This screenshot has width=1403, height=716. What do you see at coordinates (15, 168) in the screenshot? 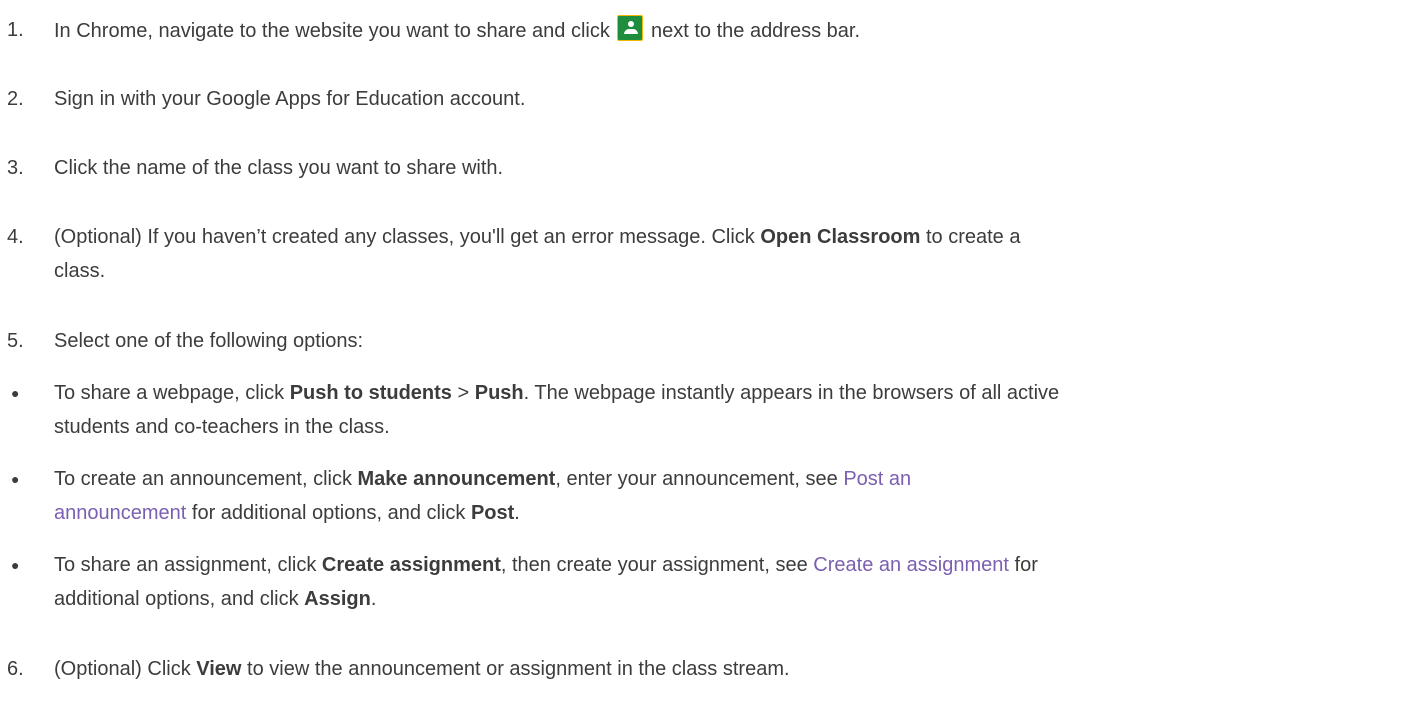
I see `step-number: 3.` at bounding box center [15, 168].